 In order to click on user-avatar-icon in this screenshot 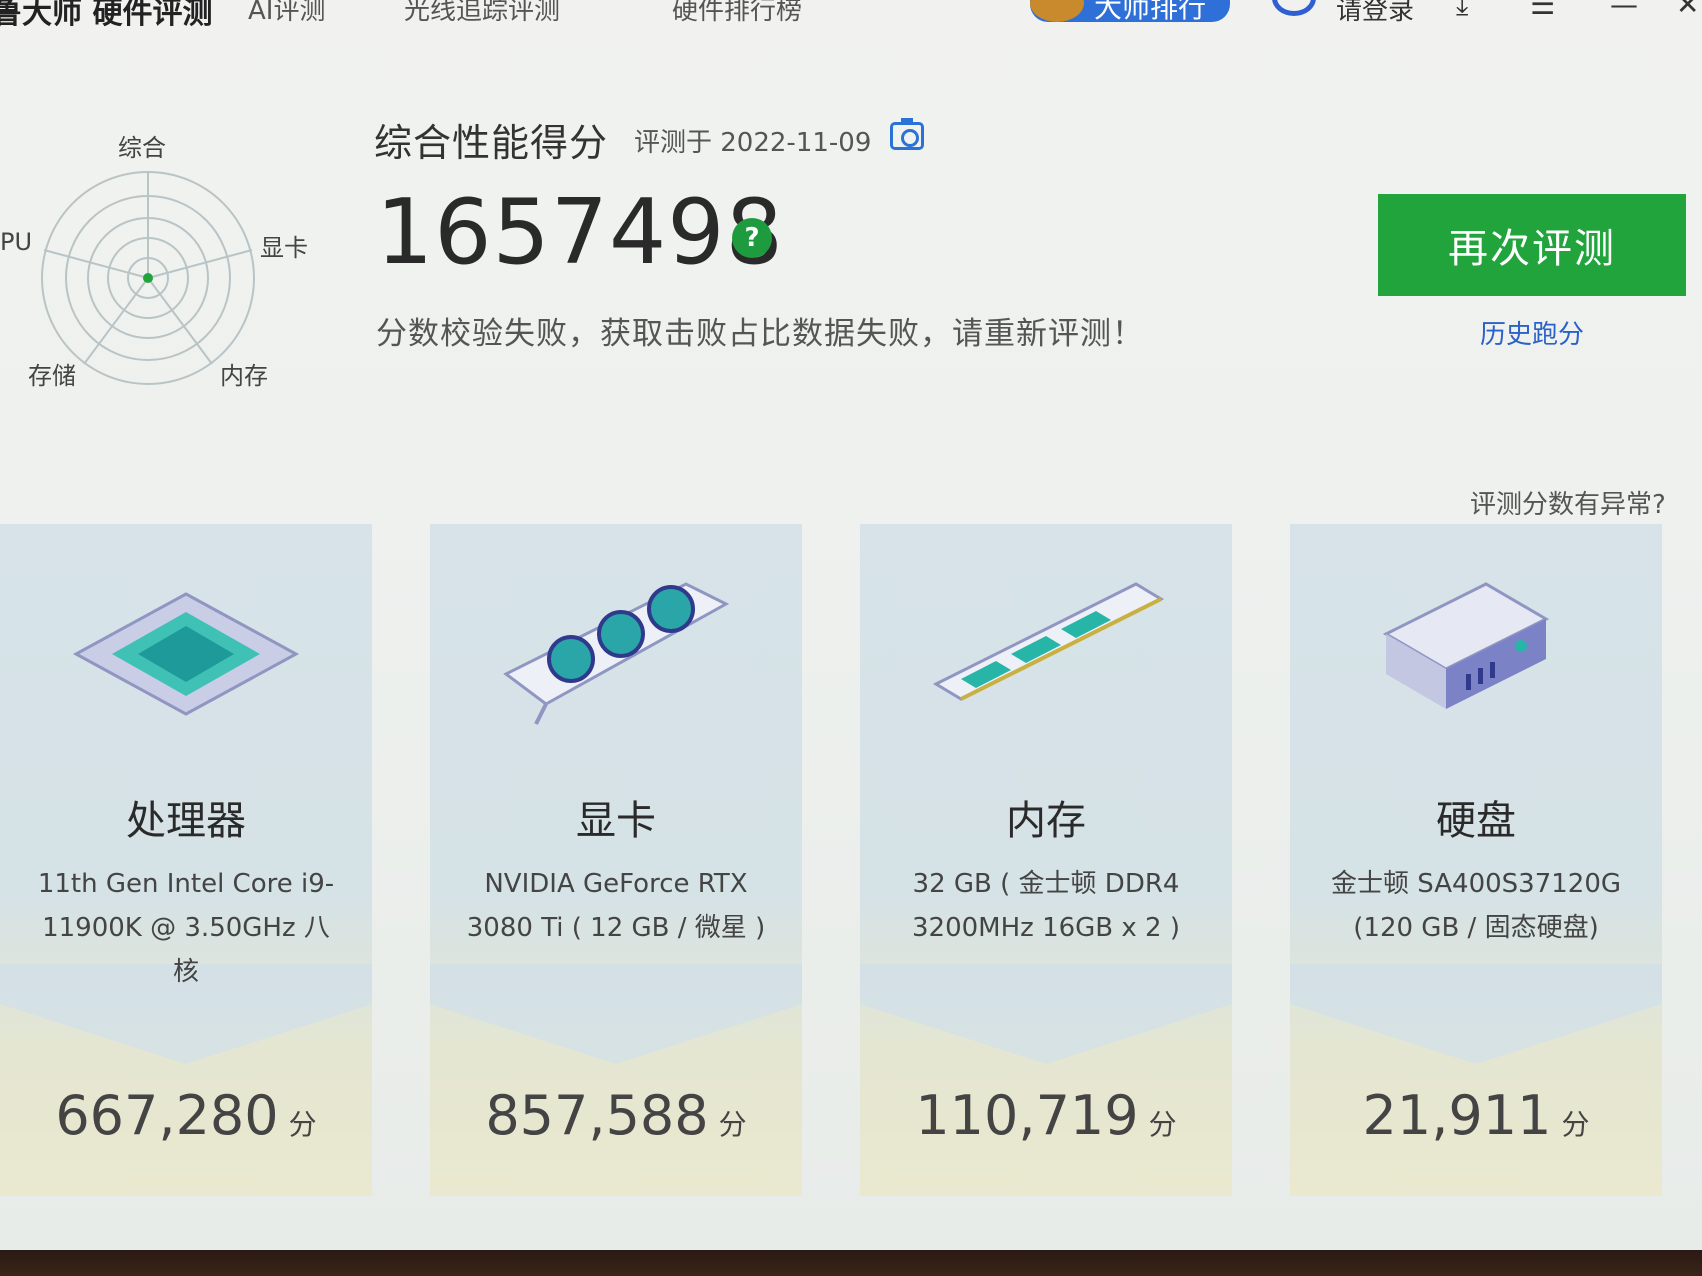, I will do `click(1294, 8)`.